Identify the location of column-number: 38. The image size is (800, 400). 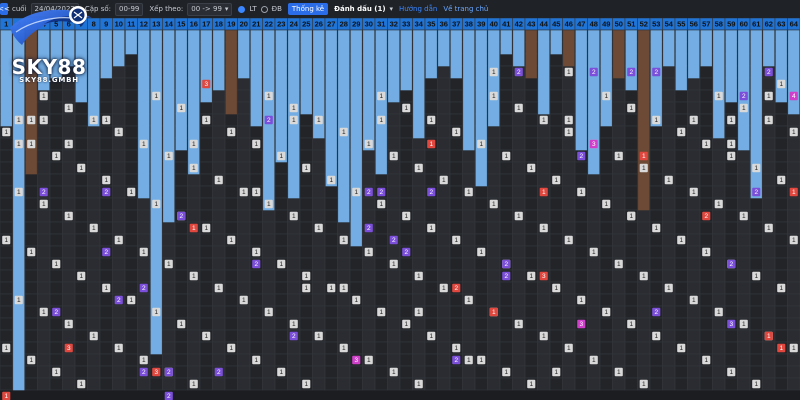
(469, 23).